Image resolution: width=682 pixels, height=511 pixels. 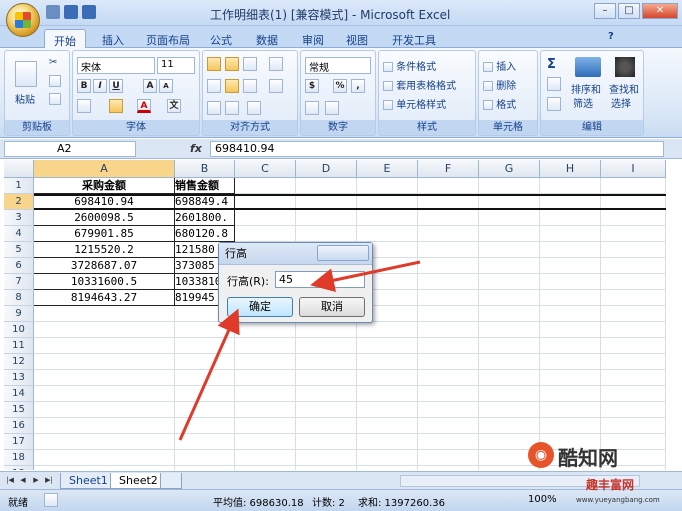 I want to click on tab-home: 开始, so click(x=65, y=38).